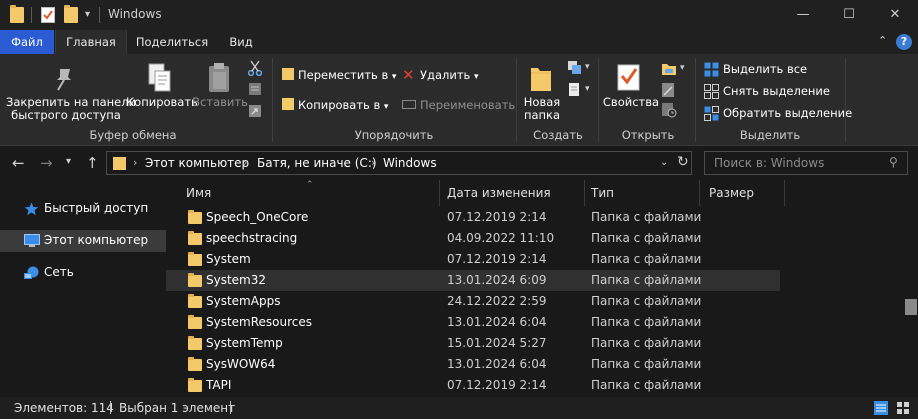  I want to click on organize-group-label: Упорядочить, so click(394, 135).